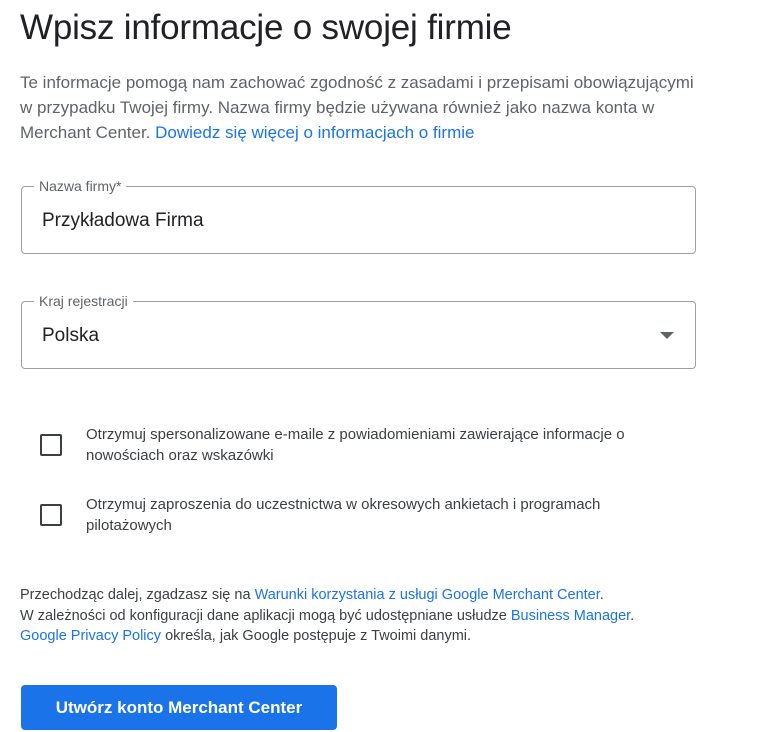 This screenshot has height=732, width=772. Describe the element at coordinates (266, 27) in the screenshot. I see `page-title: Wpisz informacje o swojej firmie` at that location.